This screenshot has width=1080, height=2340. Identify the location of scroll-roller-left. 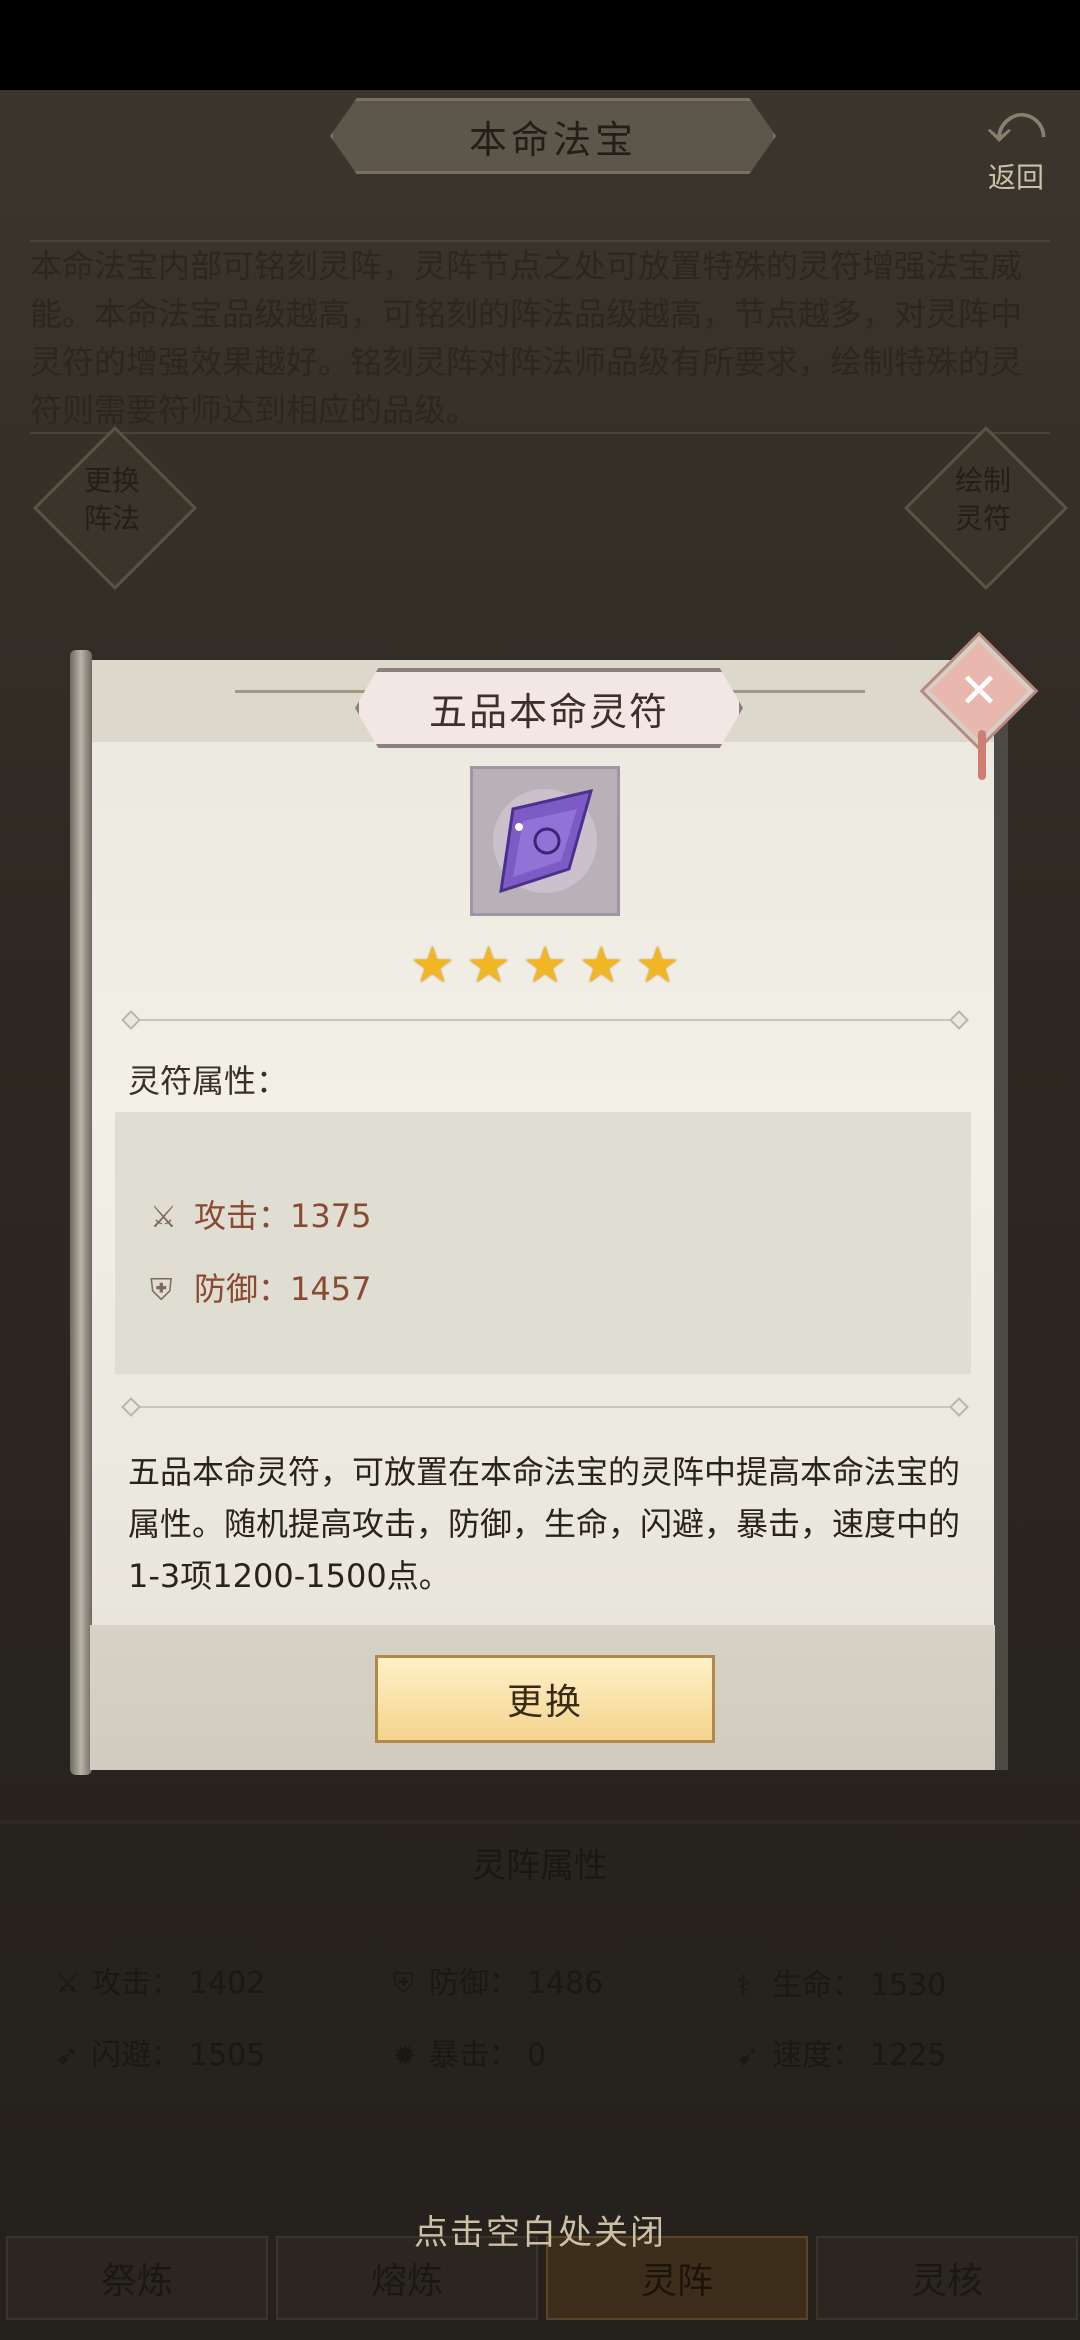
(81, 1212).